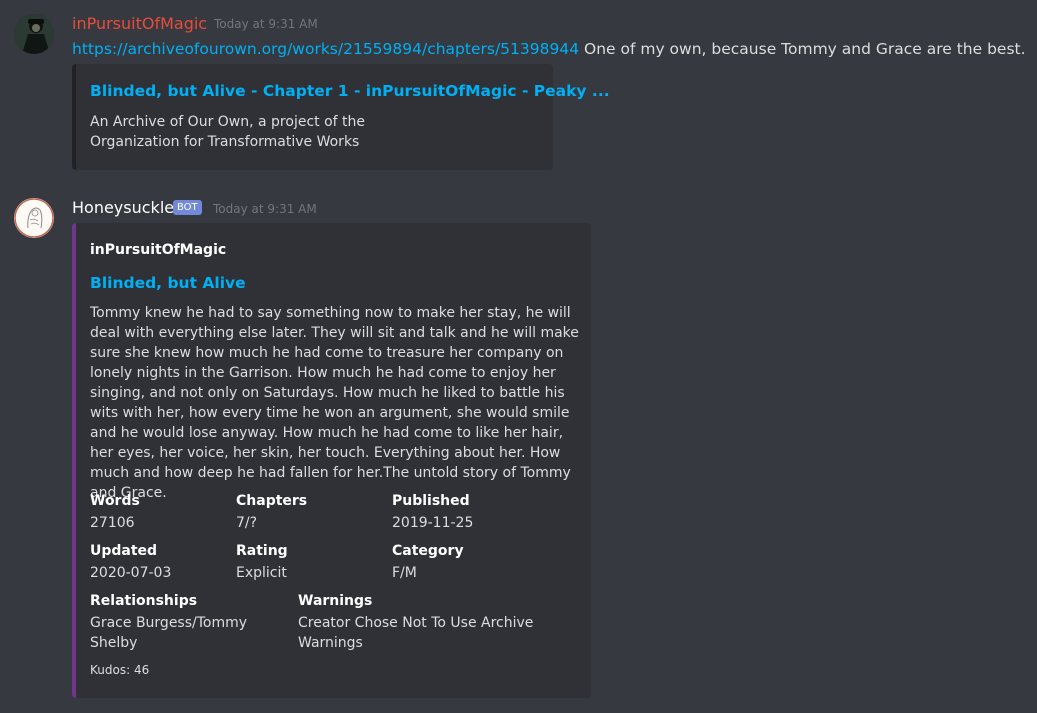 The image size is (1037, 713). I want to click on field-name-category: Category, so click(428, 551).